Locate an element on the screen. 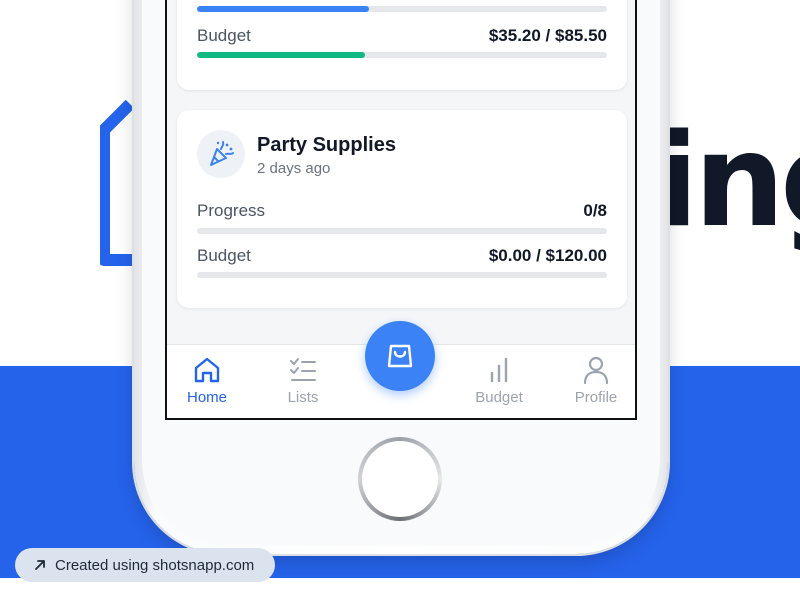 The width and height of the screenshot is (800, 600). tab-budget: Budget is located at coordinates (499, 382).